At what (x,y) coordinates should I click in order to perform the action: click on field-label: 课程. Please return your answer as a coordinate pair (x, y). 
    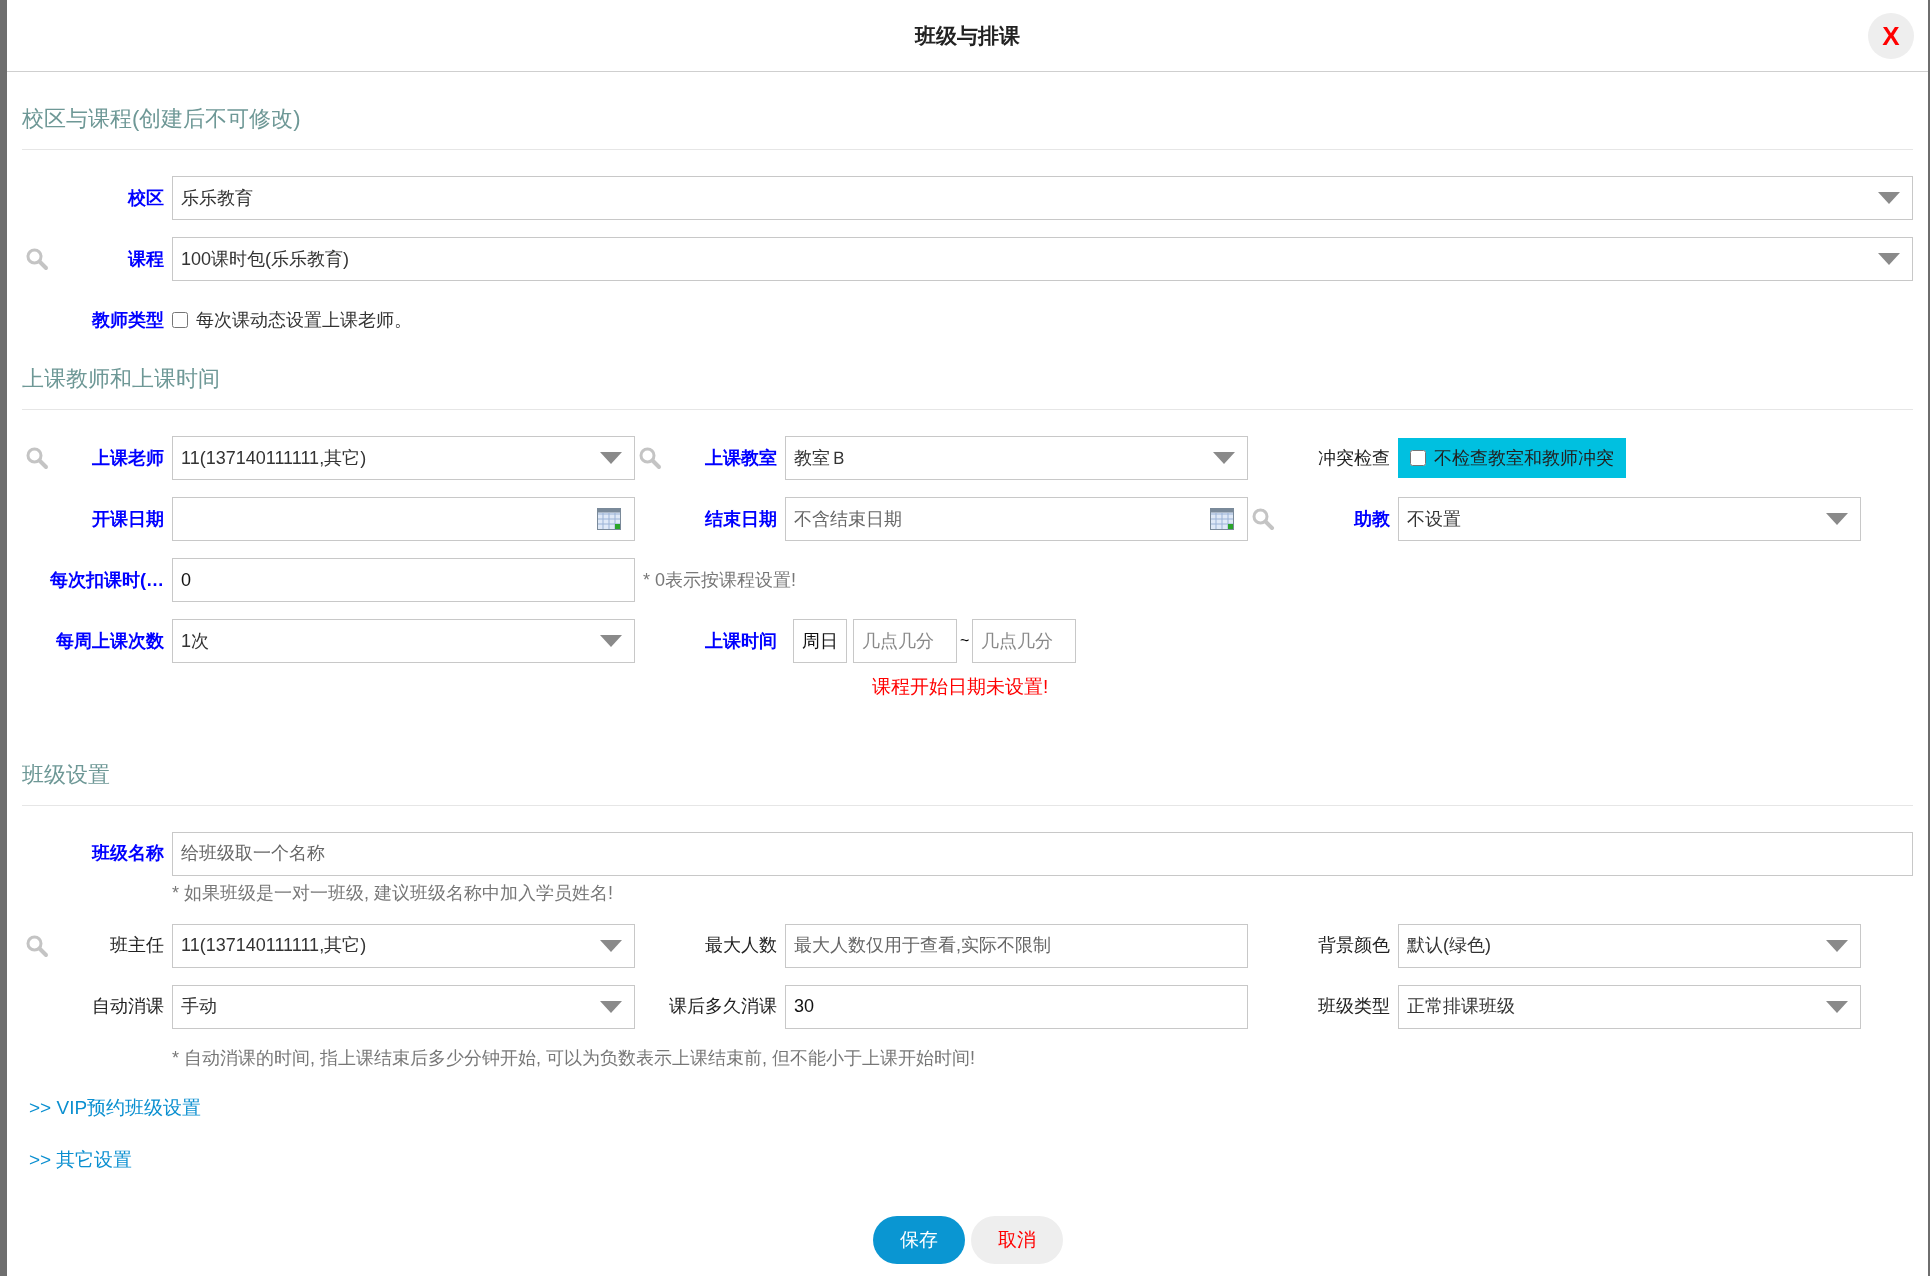
    Looking at the image, I should click on (146, 259).